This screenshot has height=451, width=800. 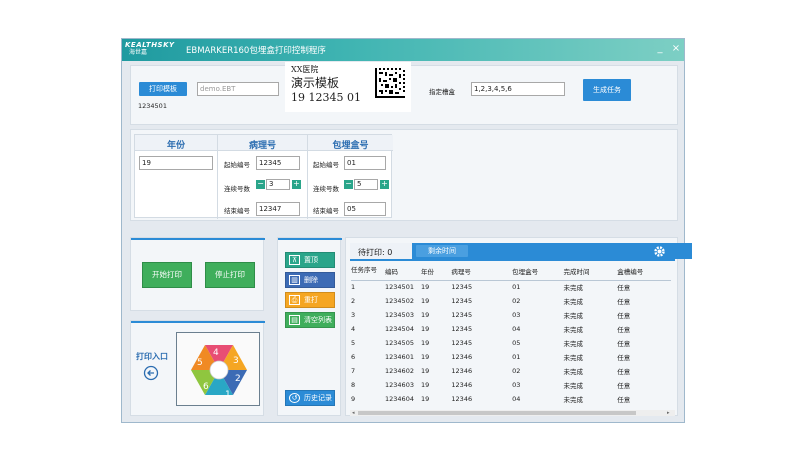 What do you see at coordinates (399, 385) in the screenshot?
I see `table-cell: 1234603` at bounding box center [399, 385].